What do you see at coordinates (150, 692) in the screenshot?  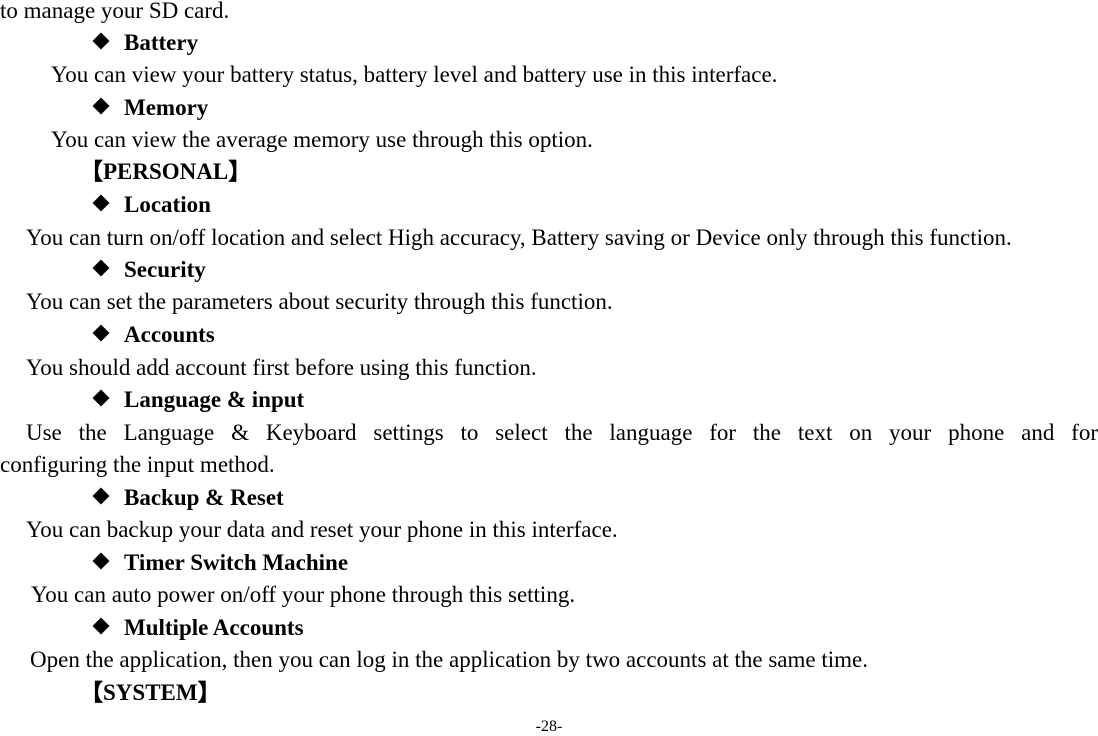 I see `section-system: 【SYSTEM】` at bounding box center [150, 692].